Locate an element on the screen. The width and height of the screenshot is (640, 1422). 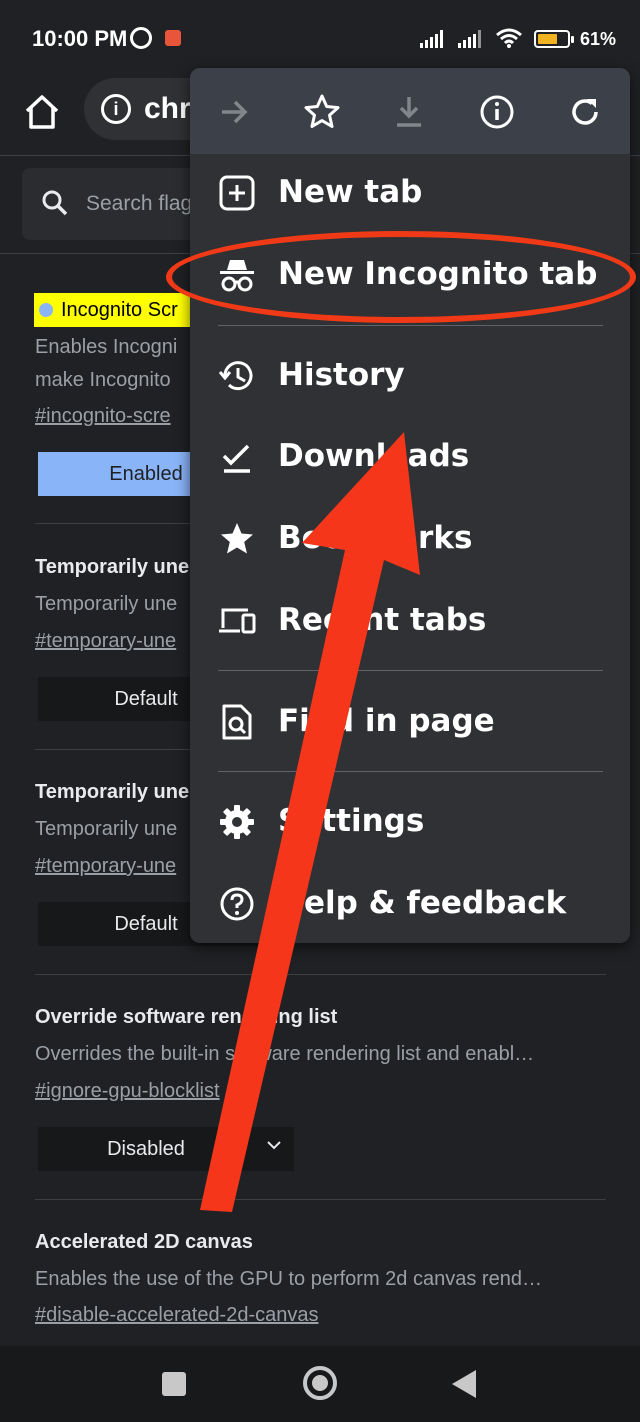
menu-item-bookmarks: Bookmarks is located at coordinates (410, 540).